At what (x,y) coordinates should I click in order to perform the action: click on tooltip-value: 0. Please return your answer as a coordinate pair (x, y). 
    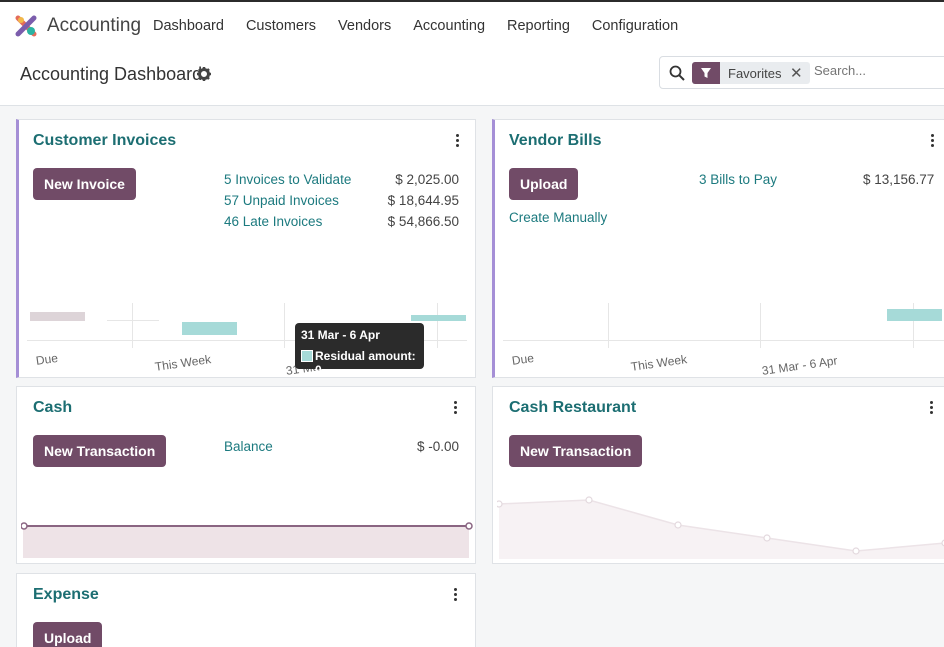
    Looking at the image, I should click on (318, 370).